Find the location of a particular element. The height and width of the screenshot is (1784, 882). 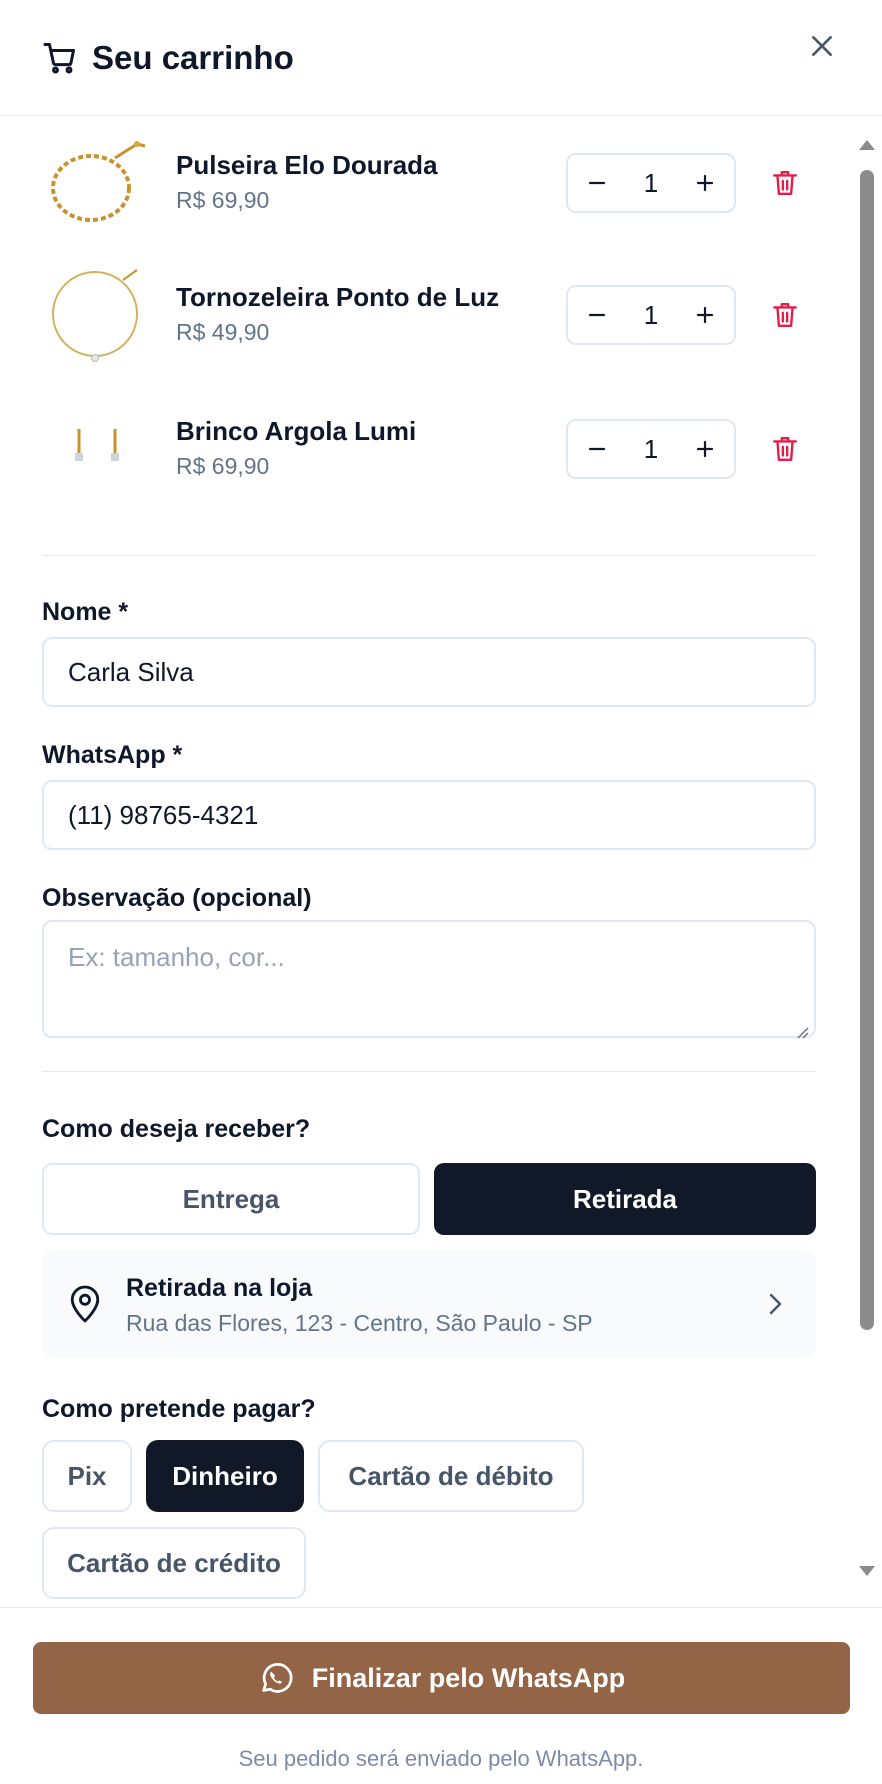

cart-title: Seu carrinho is located at coordinates (193, 57).